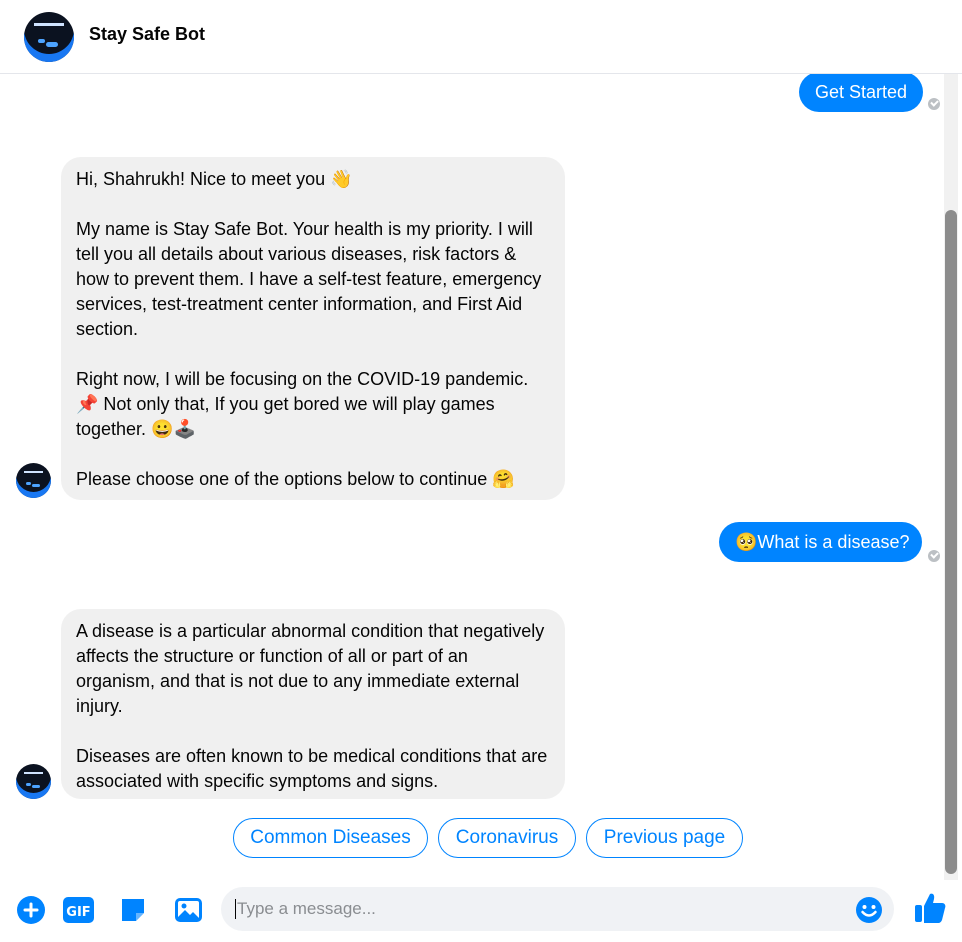 This screenshot has height=942, width=962. Describe the element at coordinates (188, 910) in the screenshot. I see `image-icon` at that location.